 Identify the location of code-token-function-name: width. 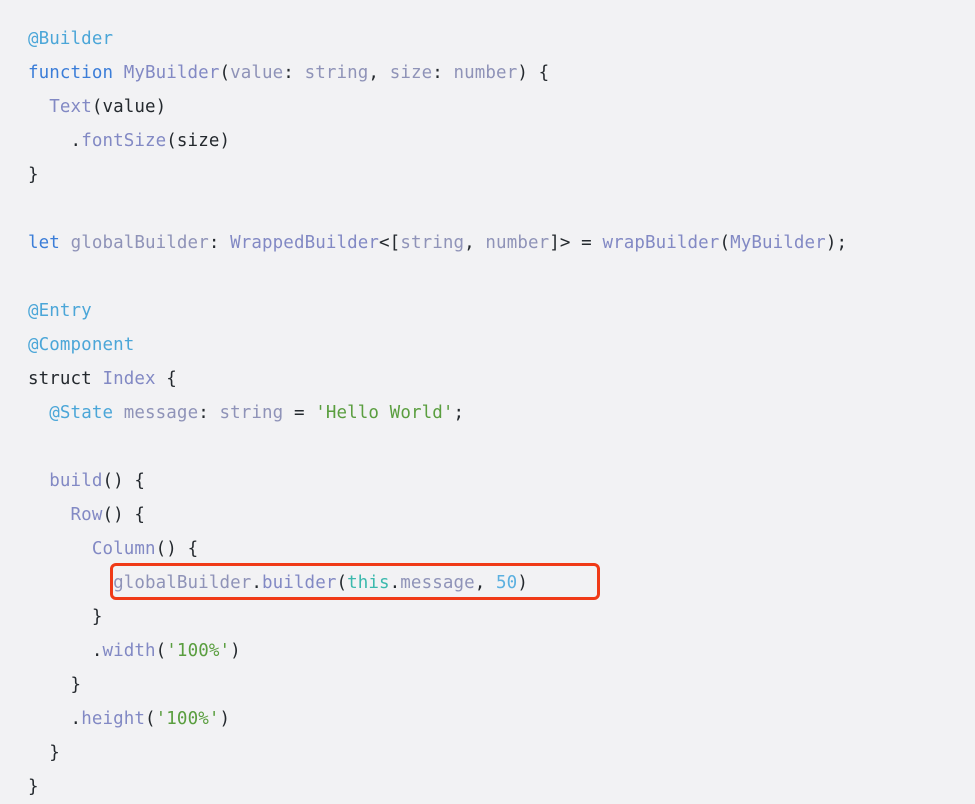
(129, 651).